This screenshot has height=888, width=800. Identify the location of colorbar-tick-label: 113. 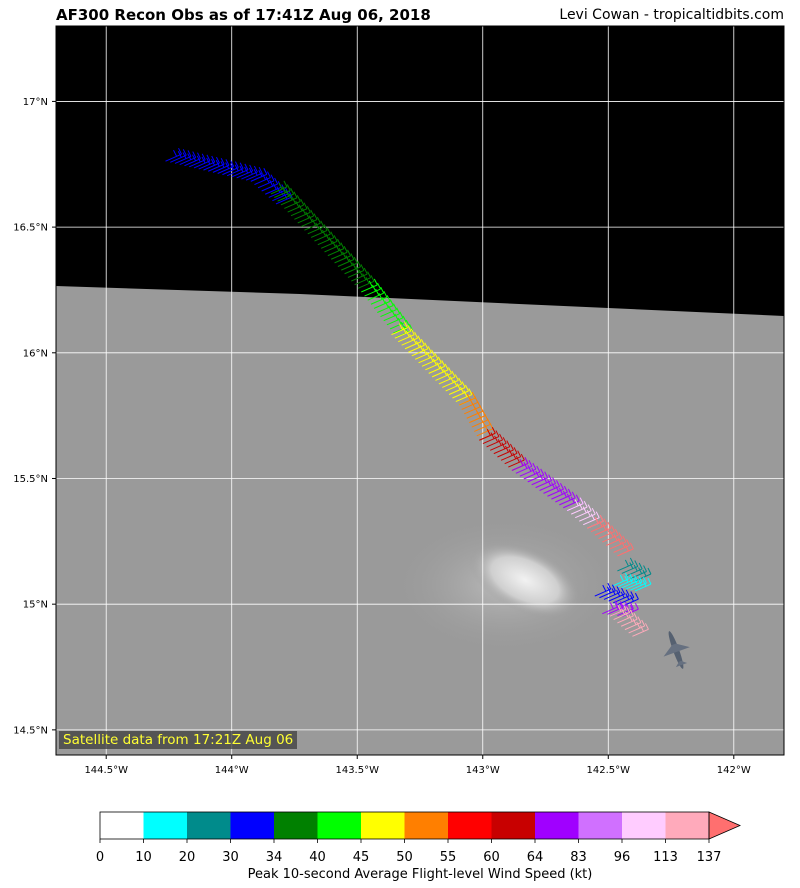
(665, 857).